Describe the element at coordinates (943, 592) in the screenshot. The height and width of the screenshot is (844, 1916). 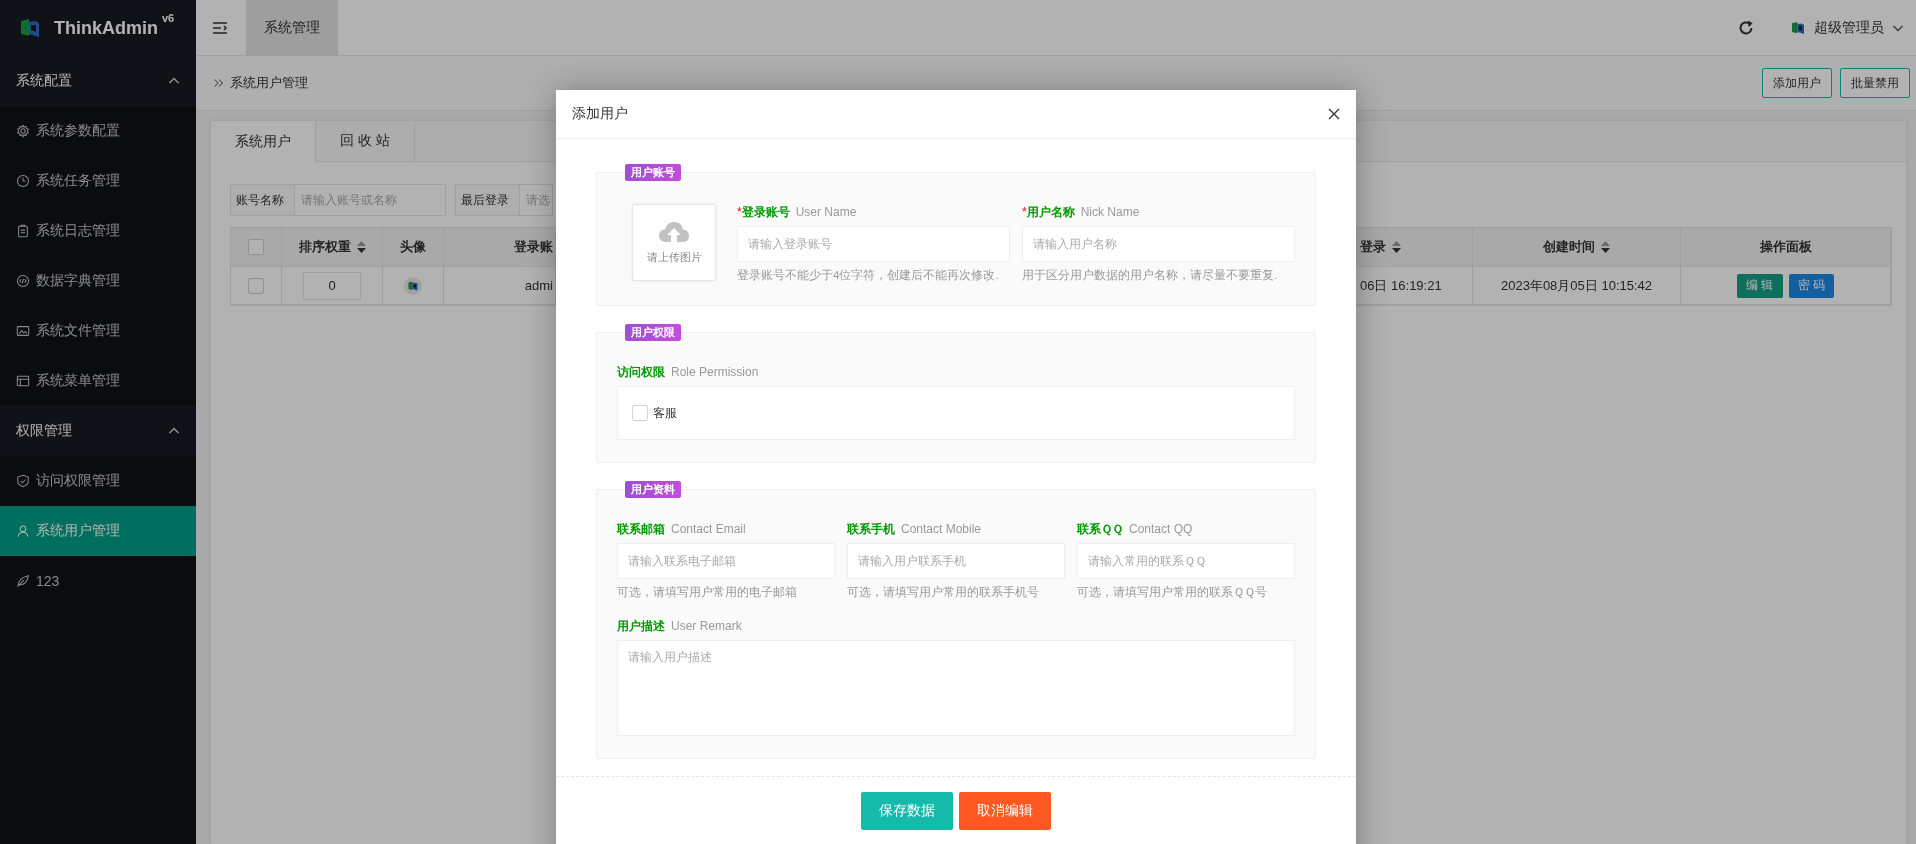
I see `field-hint: 可选，请填写用户常用的联系手机号` at that location.